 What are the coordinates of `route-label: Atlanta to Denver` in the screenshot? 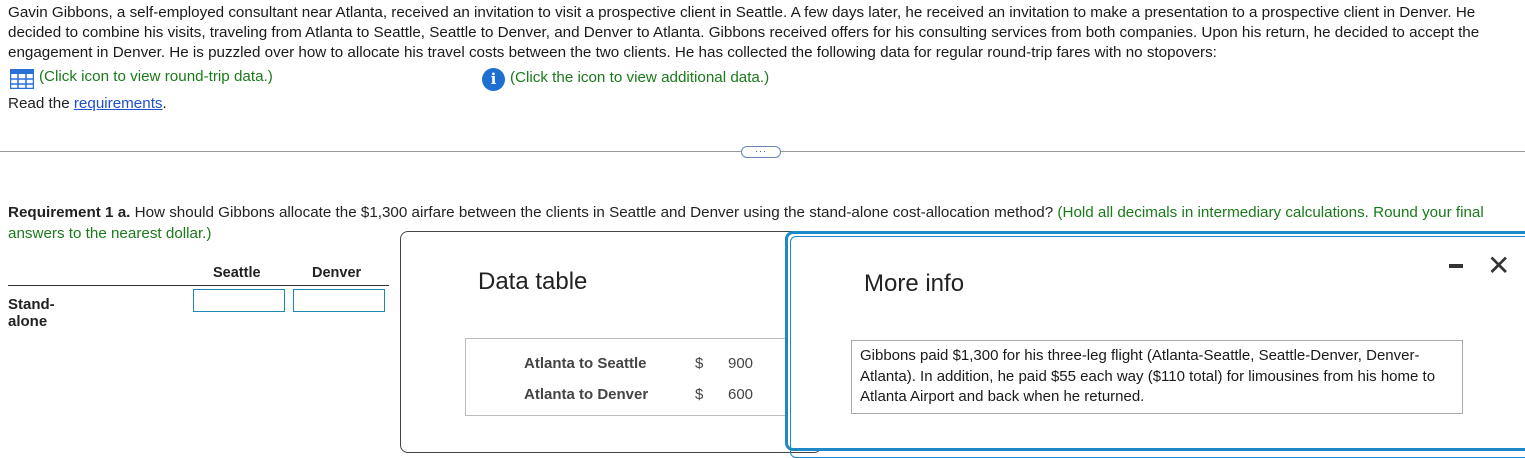 It's located at (586, 394).